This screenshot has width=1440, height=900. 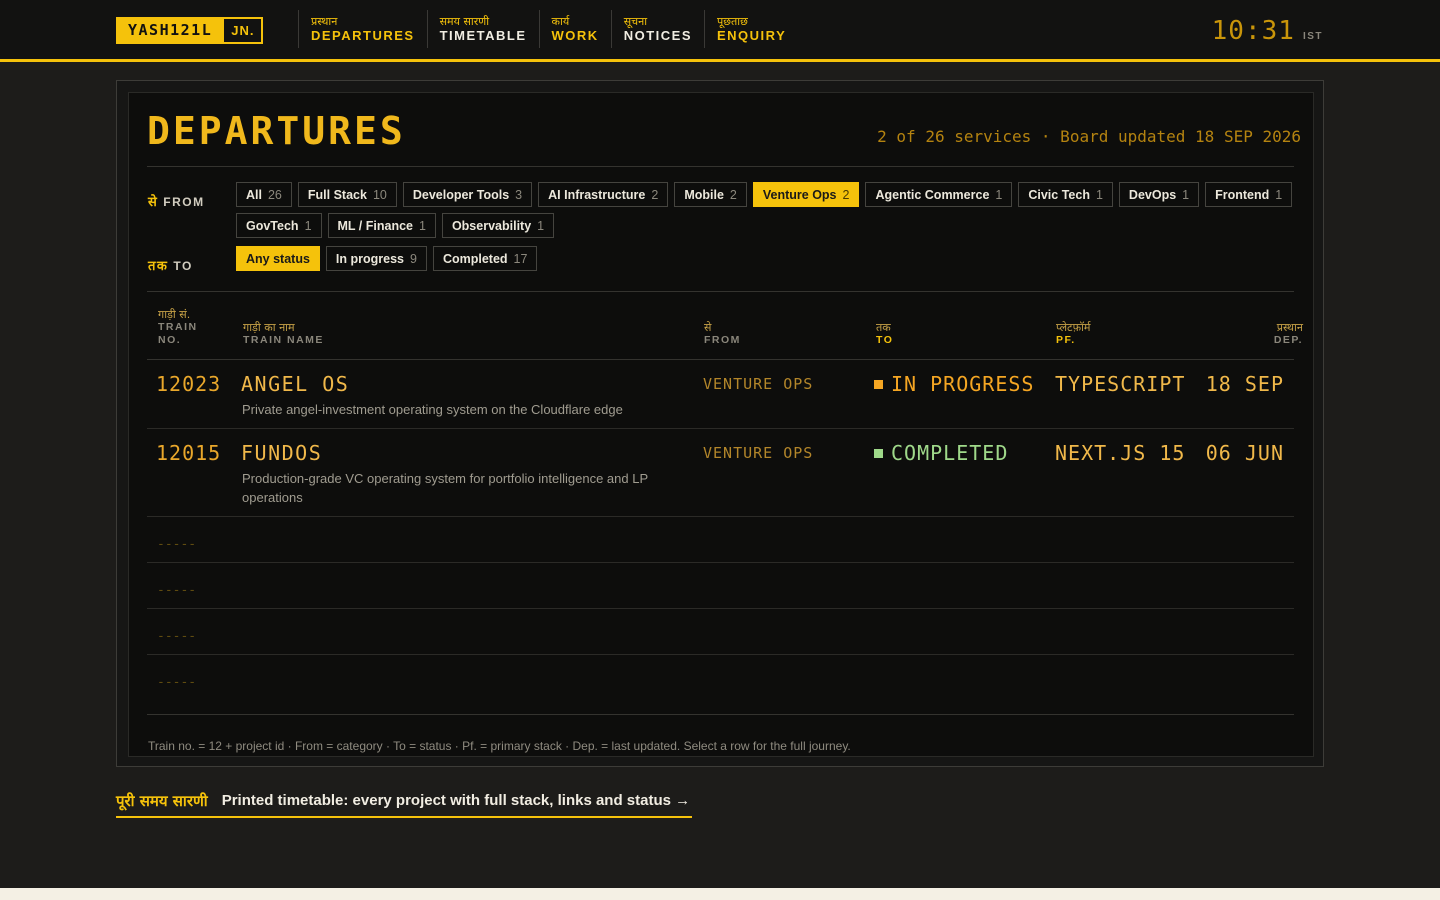 I want to click on footer-band, so click(x=720, y=894).